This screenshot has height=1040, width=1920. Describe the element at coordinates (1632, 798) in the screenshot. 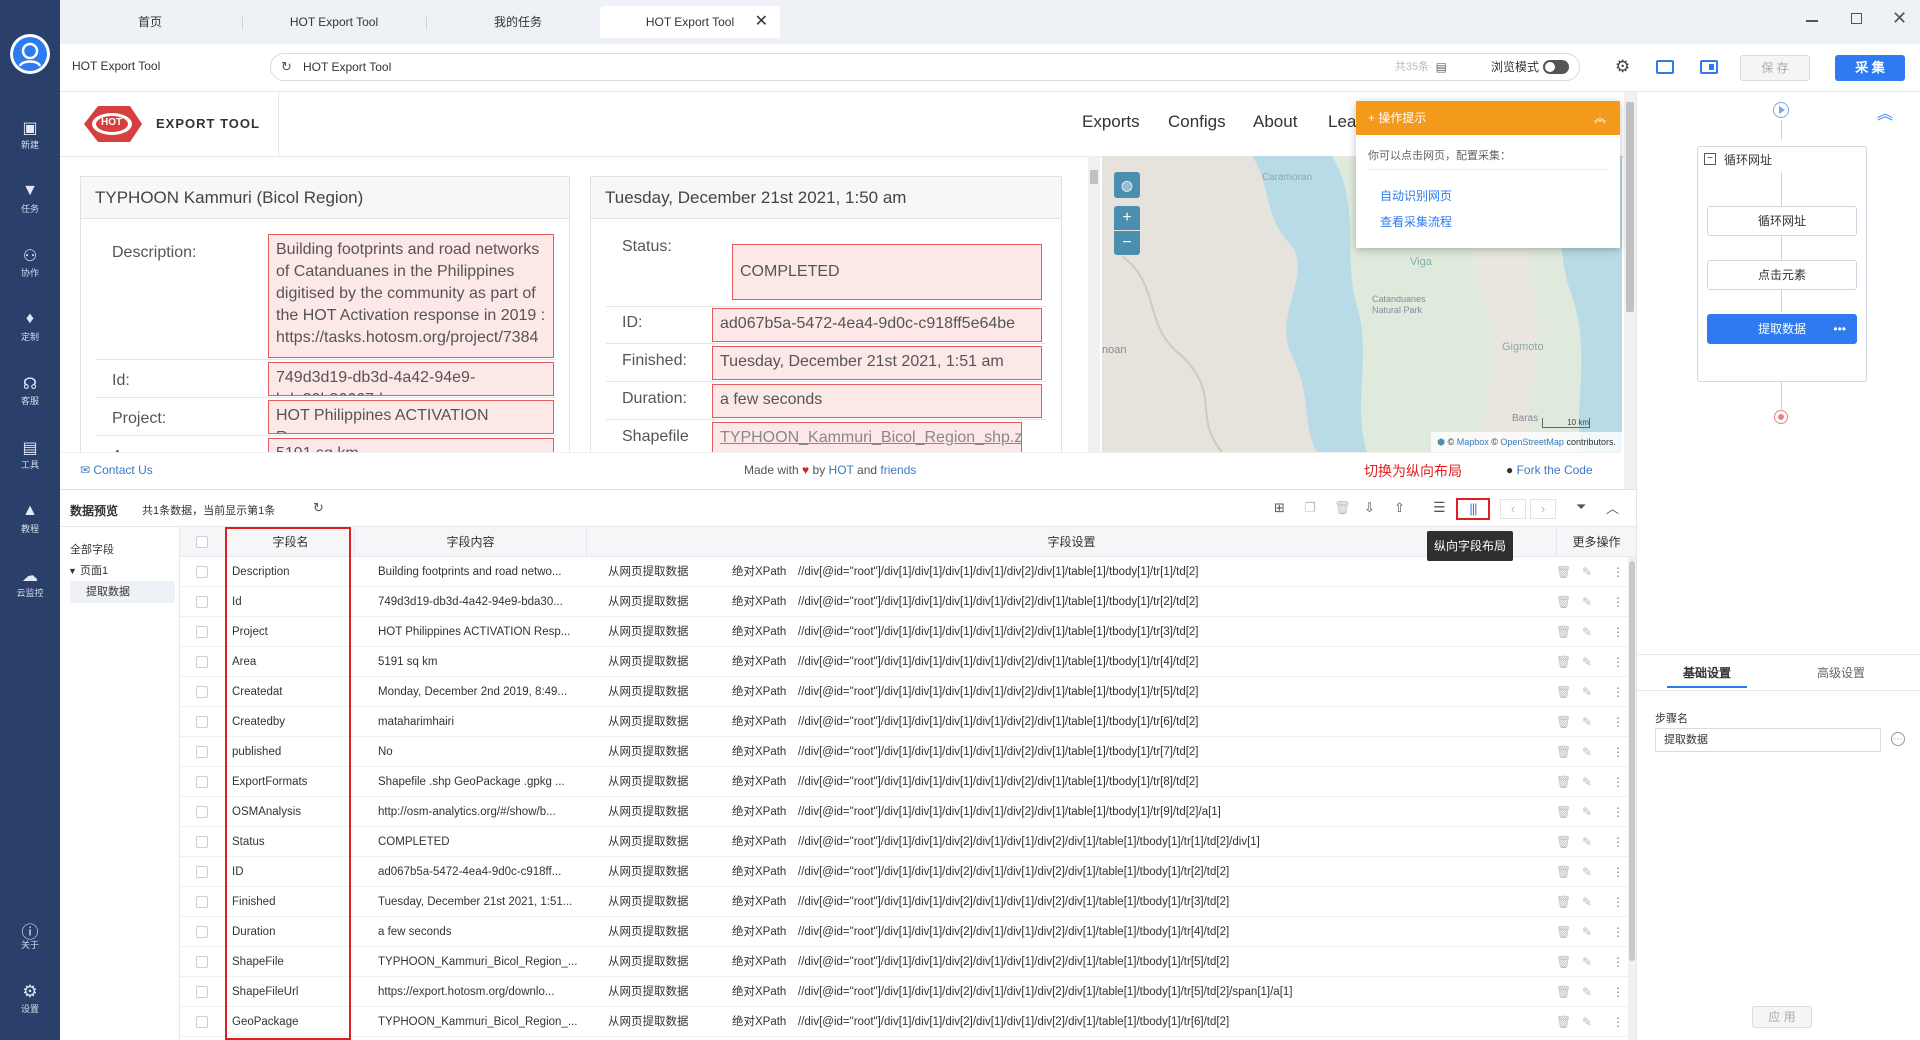

I see `table-scrollbar` at that location.